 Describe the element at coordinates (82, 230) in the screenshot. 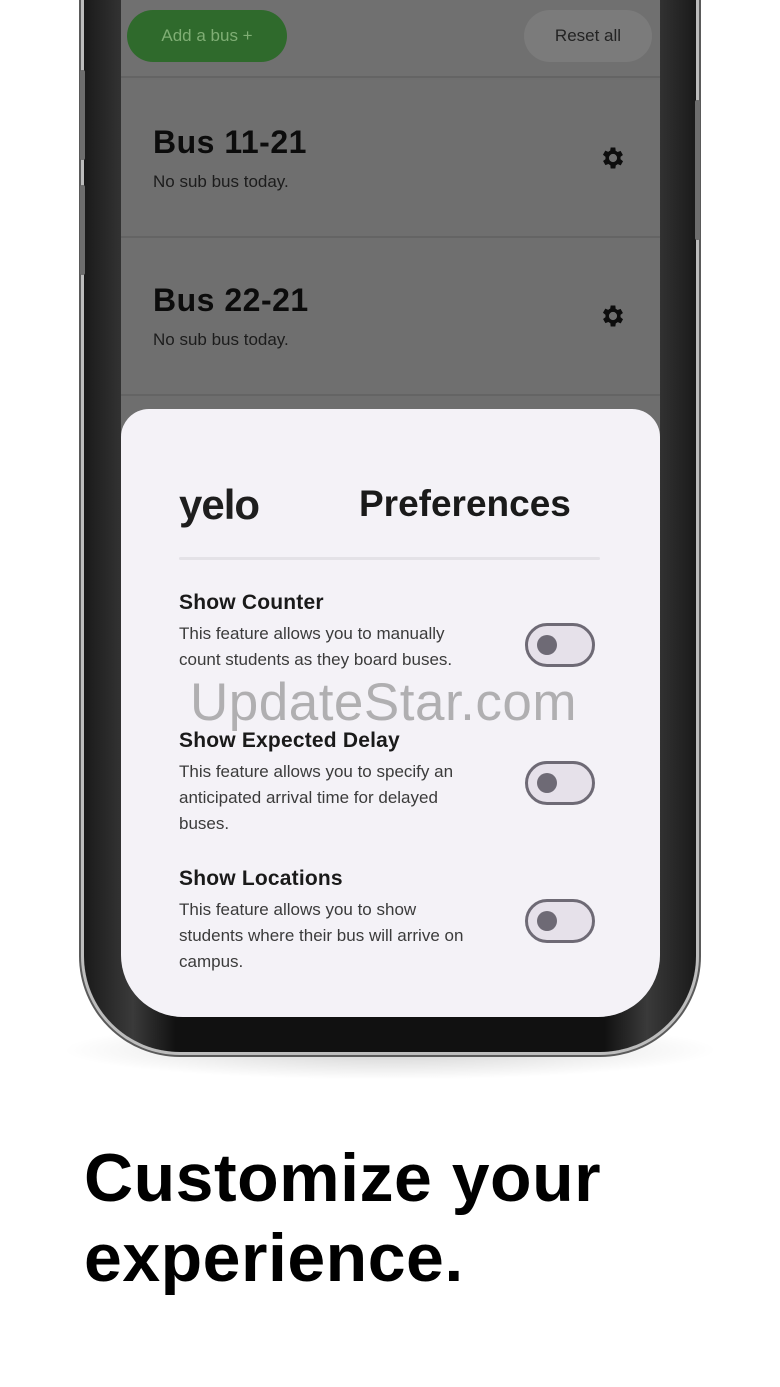

I see `volume-down-button` at that location.